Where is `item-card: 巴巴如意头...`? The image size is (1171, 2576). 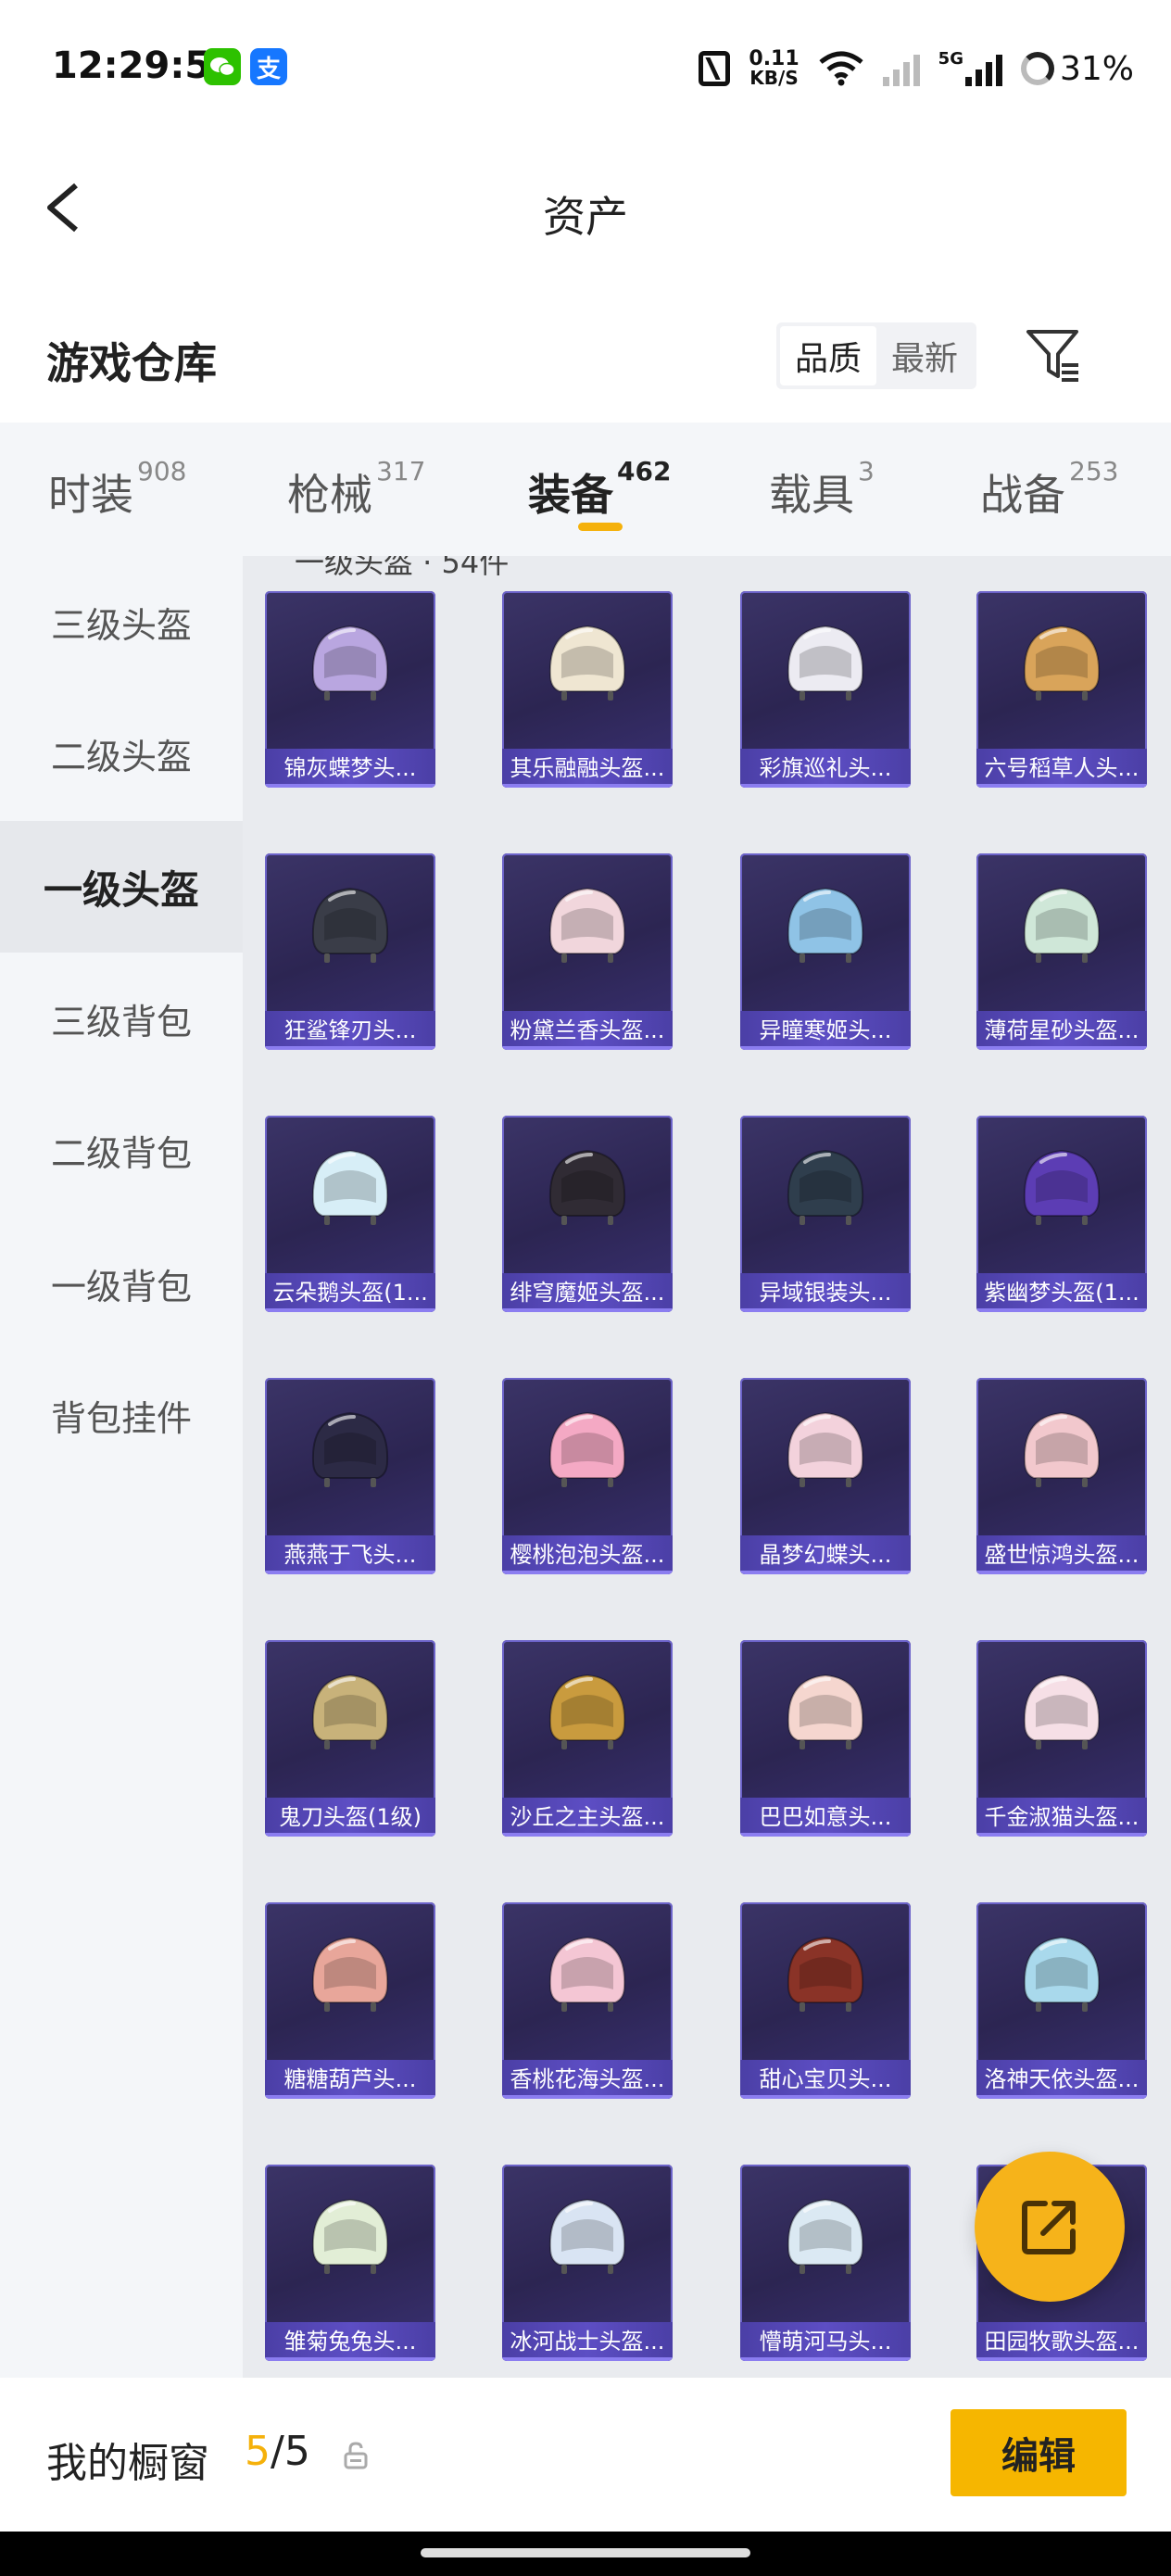
item-card: 巴巴如意头... is located at coordinates (826, 1739).